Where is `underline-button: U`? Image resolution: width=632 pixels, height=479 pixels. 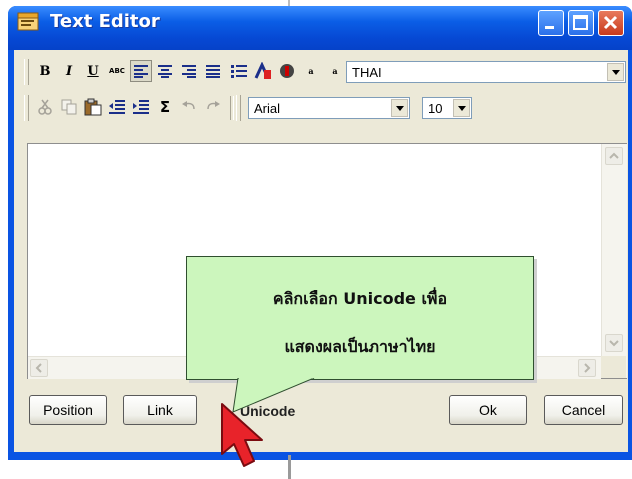
underline-button: U is located at coordinates (93, 71).